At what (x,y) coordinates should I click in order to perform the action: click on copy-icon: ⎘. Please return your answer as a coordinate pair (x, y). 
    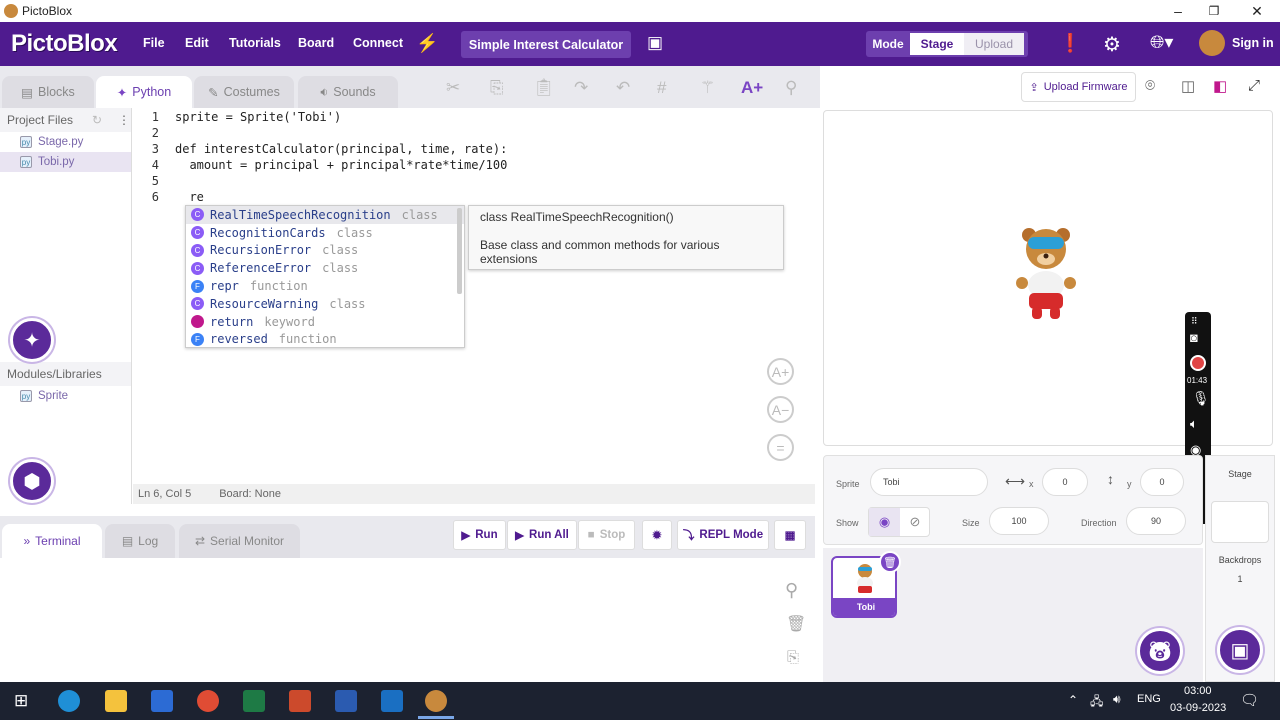
    Looking at the image, I should click on (497, 88).